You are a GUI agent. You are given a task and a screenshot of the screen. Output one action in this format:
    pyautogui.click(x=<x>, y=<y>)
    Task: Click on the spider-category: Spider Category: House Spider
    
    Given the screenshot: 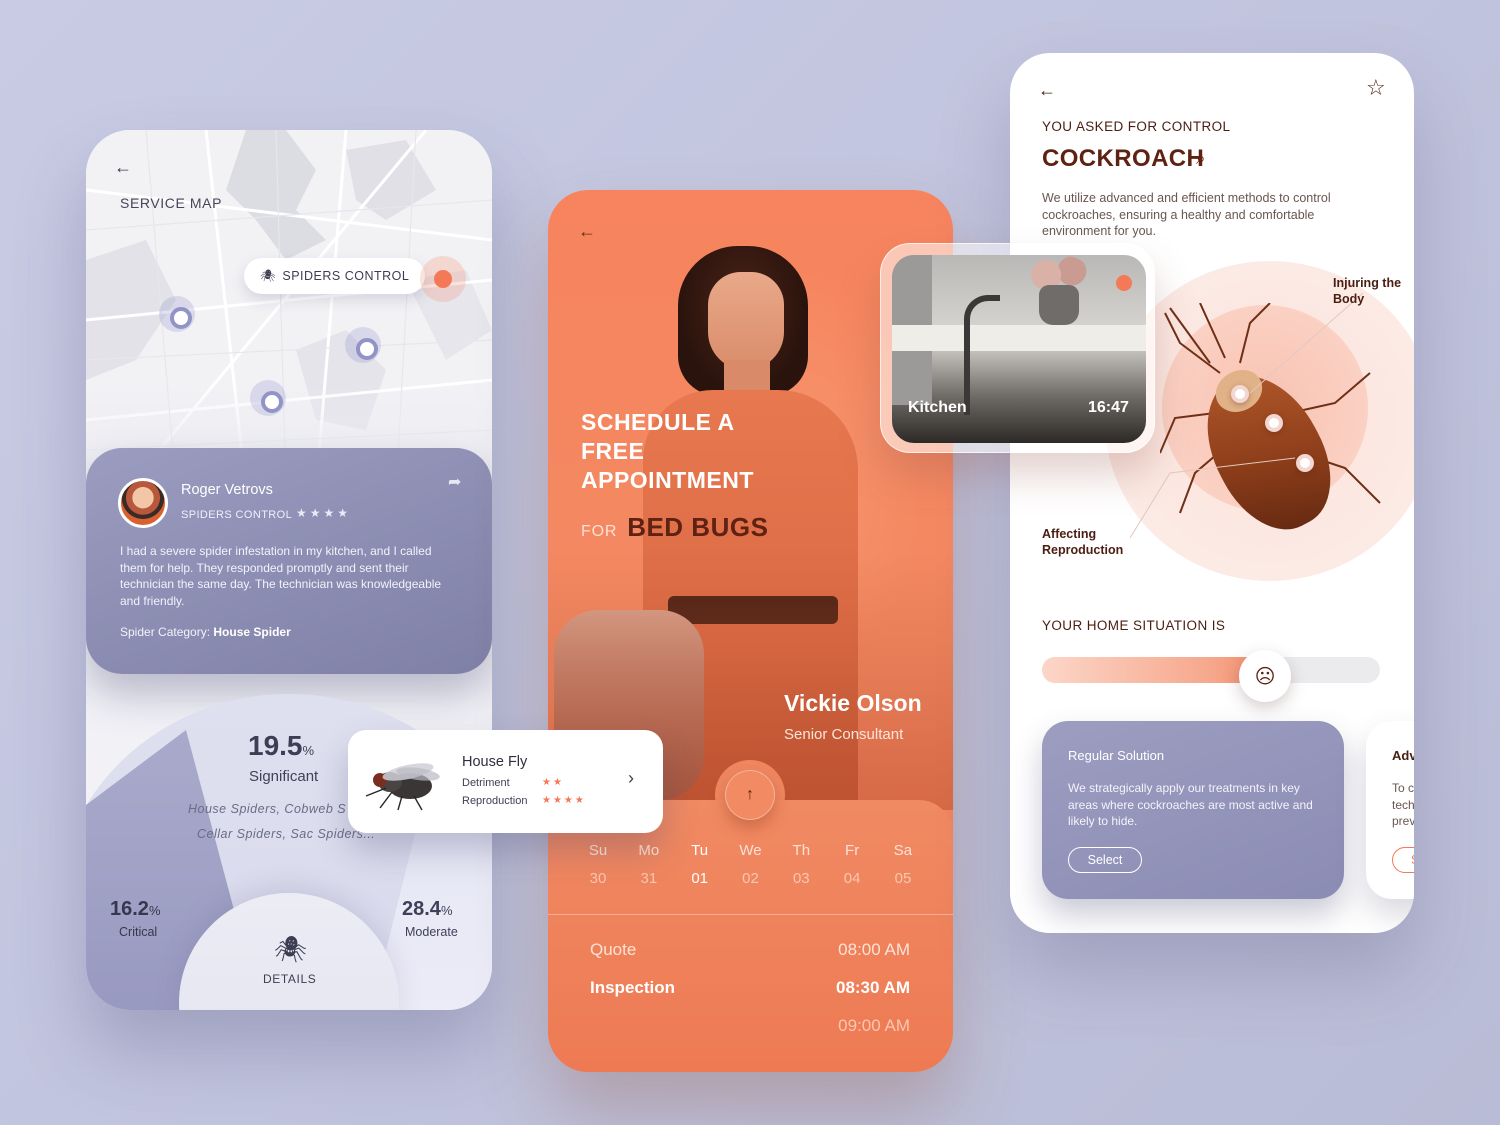 What is the action you would take?
    pyautogui.click(x=205, y=632)
    